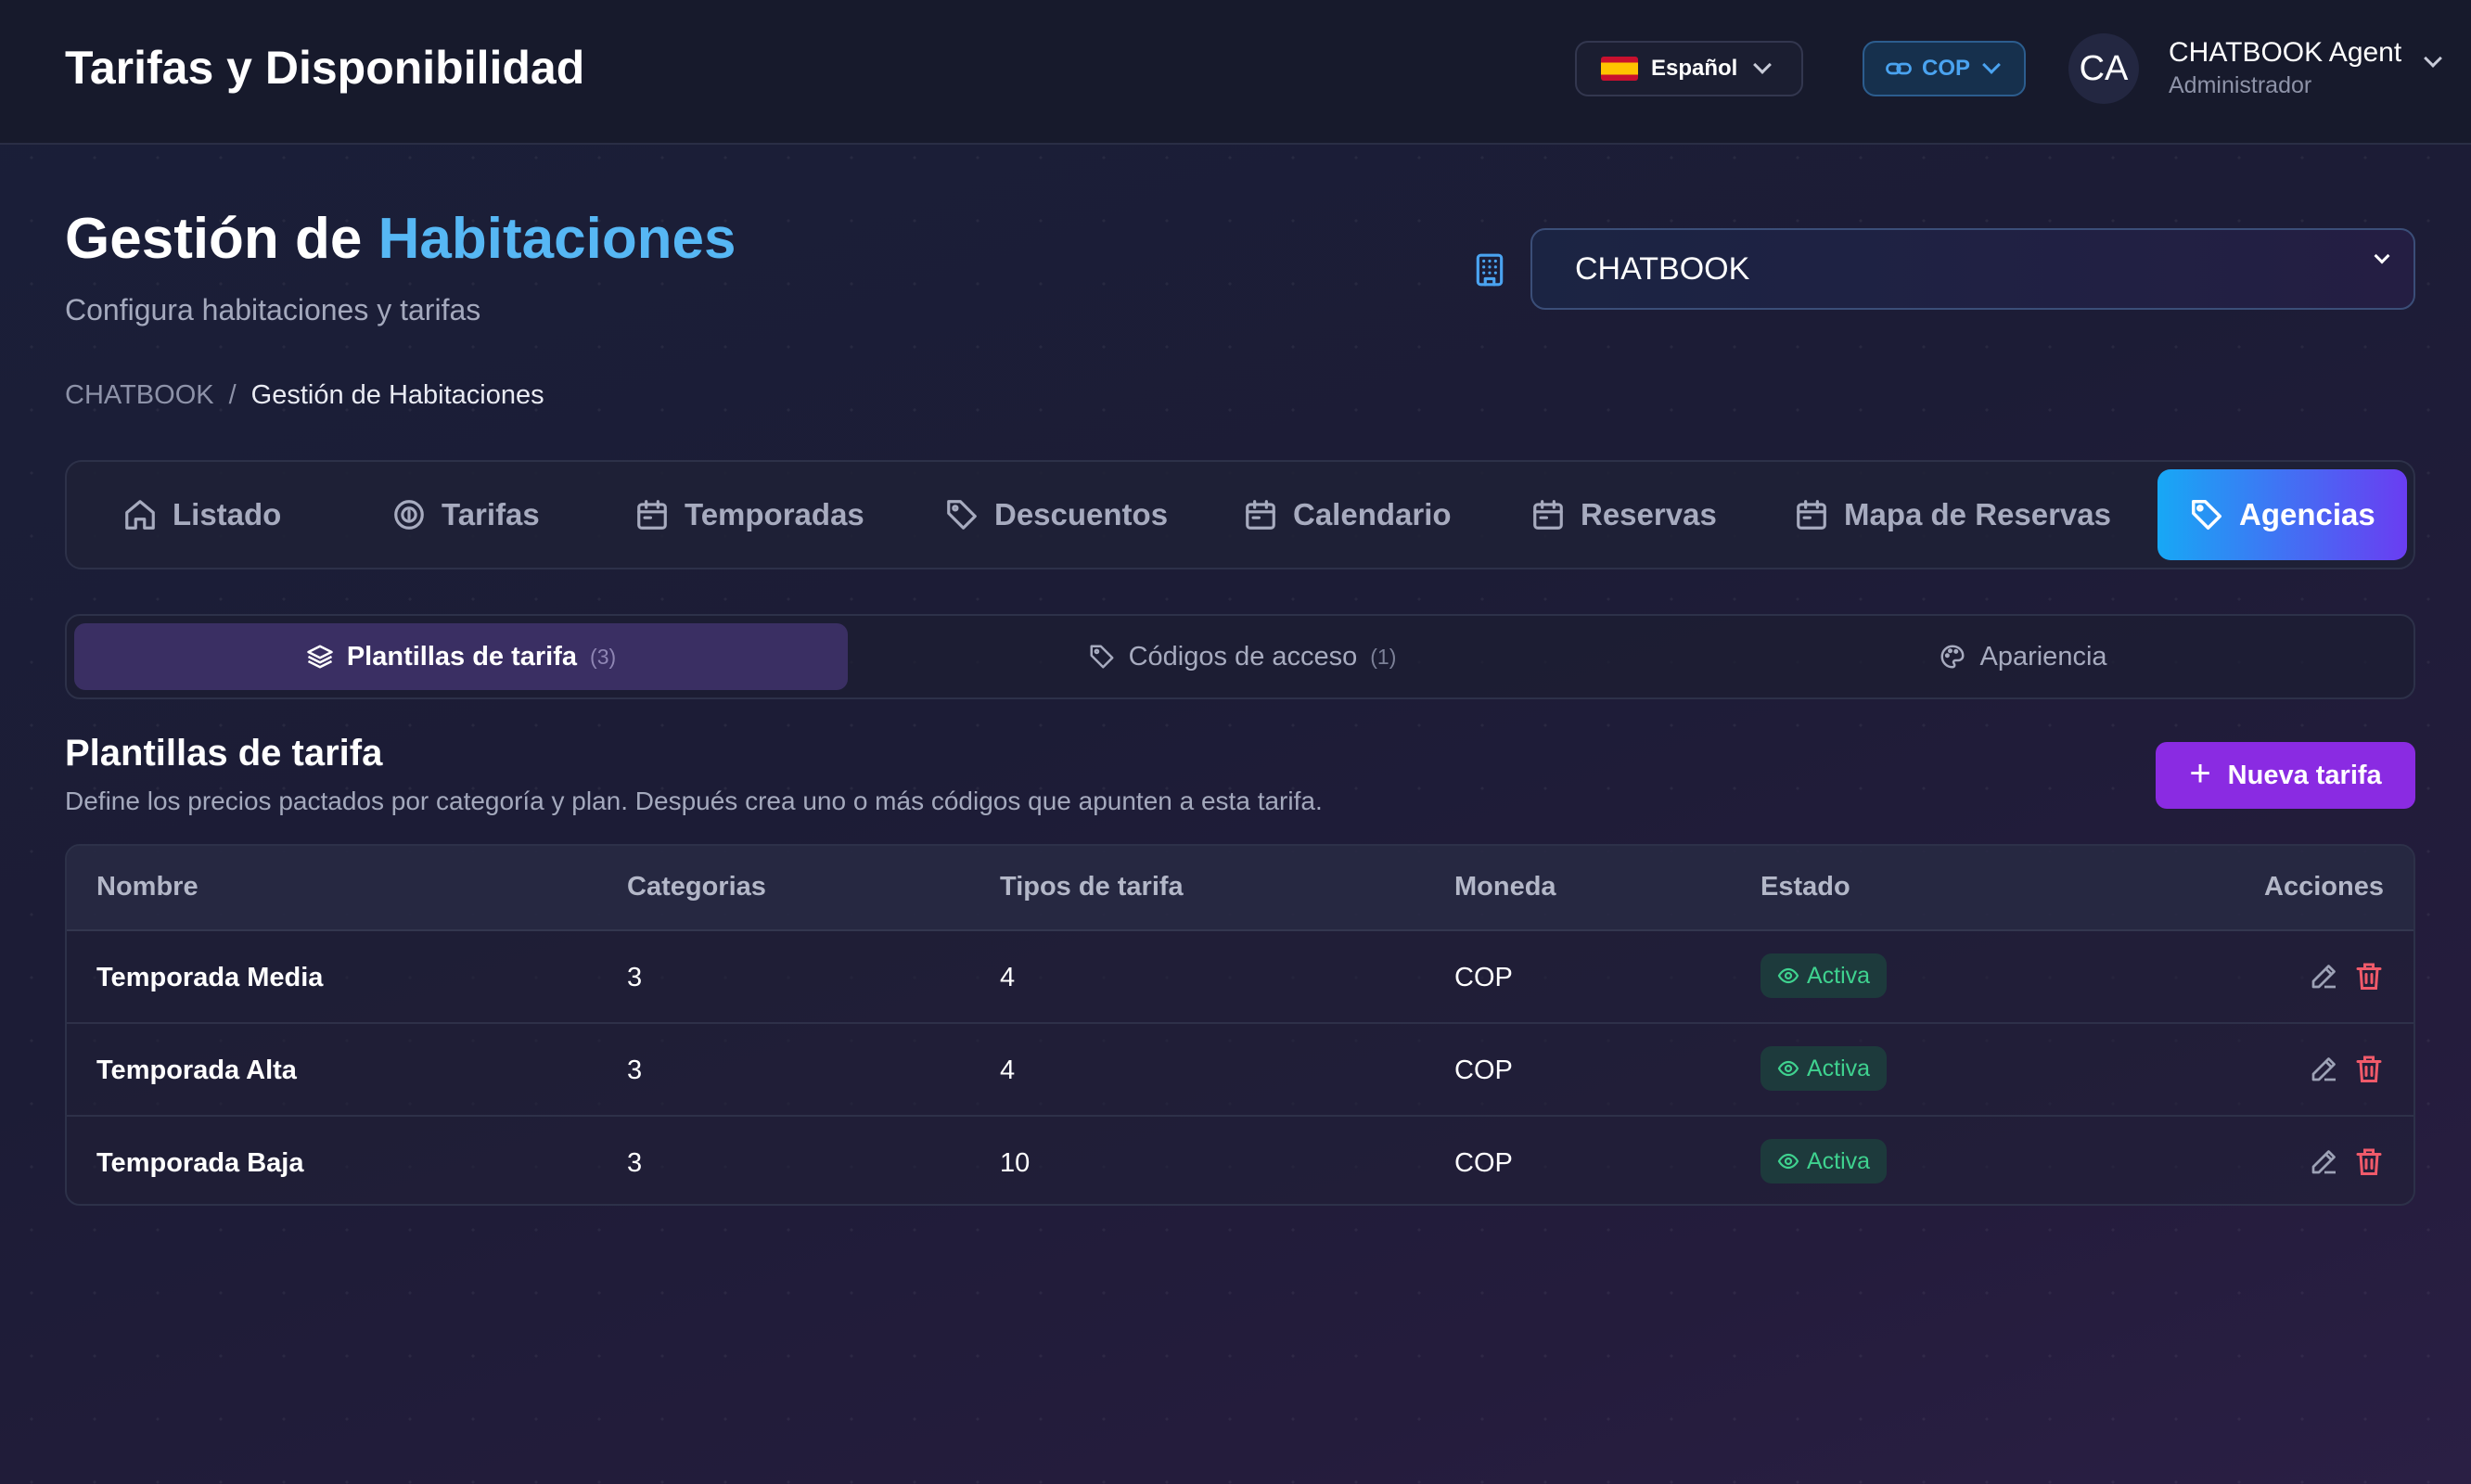  I want to click on tab-temporadas: Temporadas, so click(749, 515).